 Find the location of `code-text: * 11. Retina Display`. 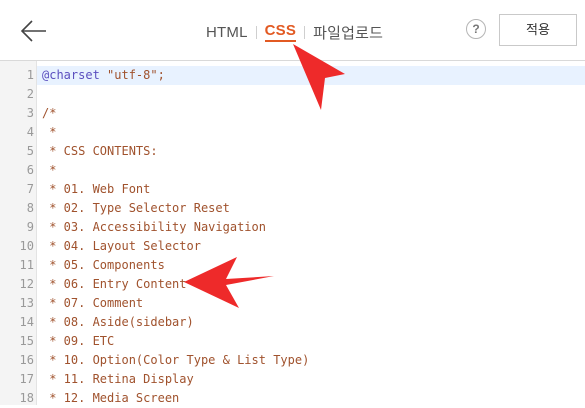

code-text: * 11. Retina Display is located at coordinates (311, 379).